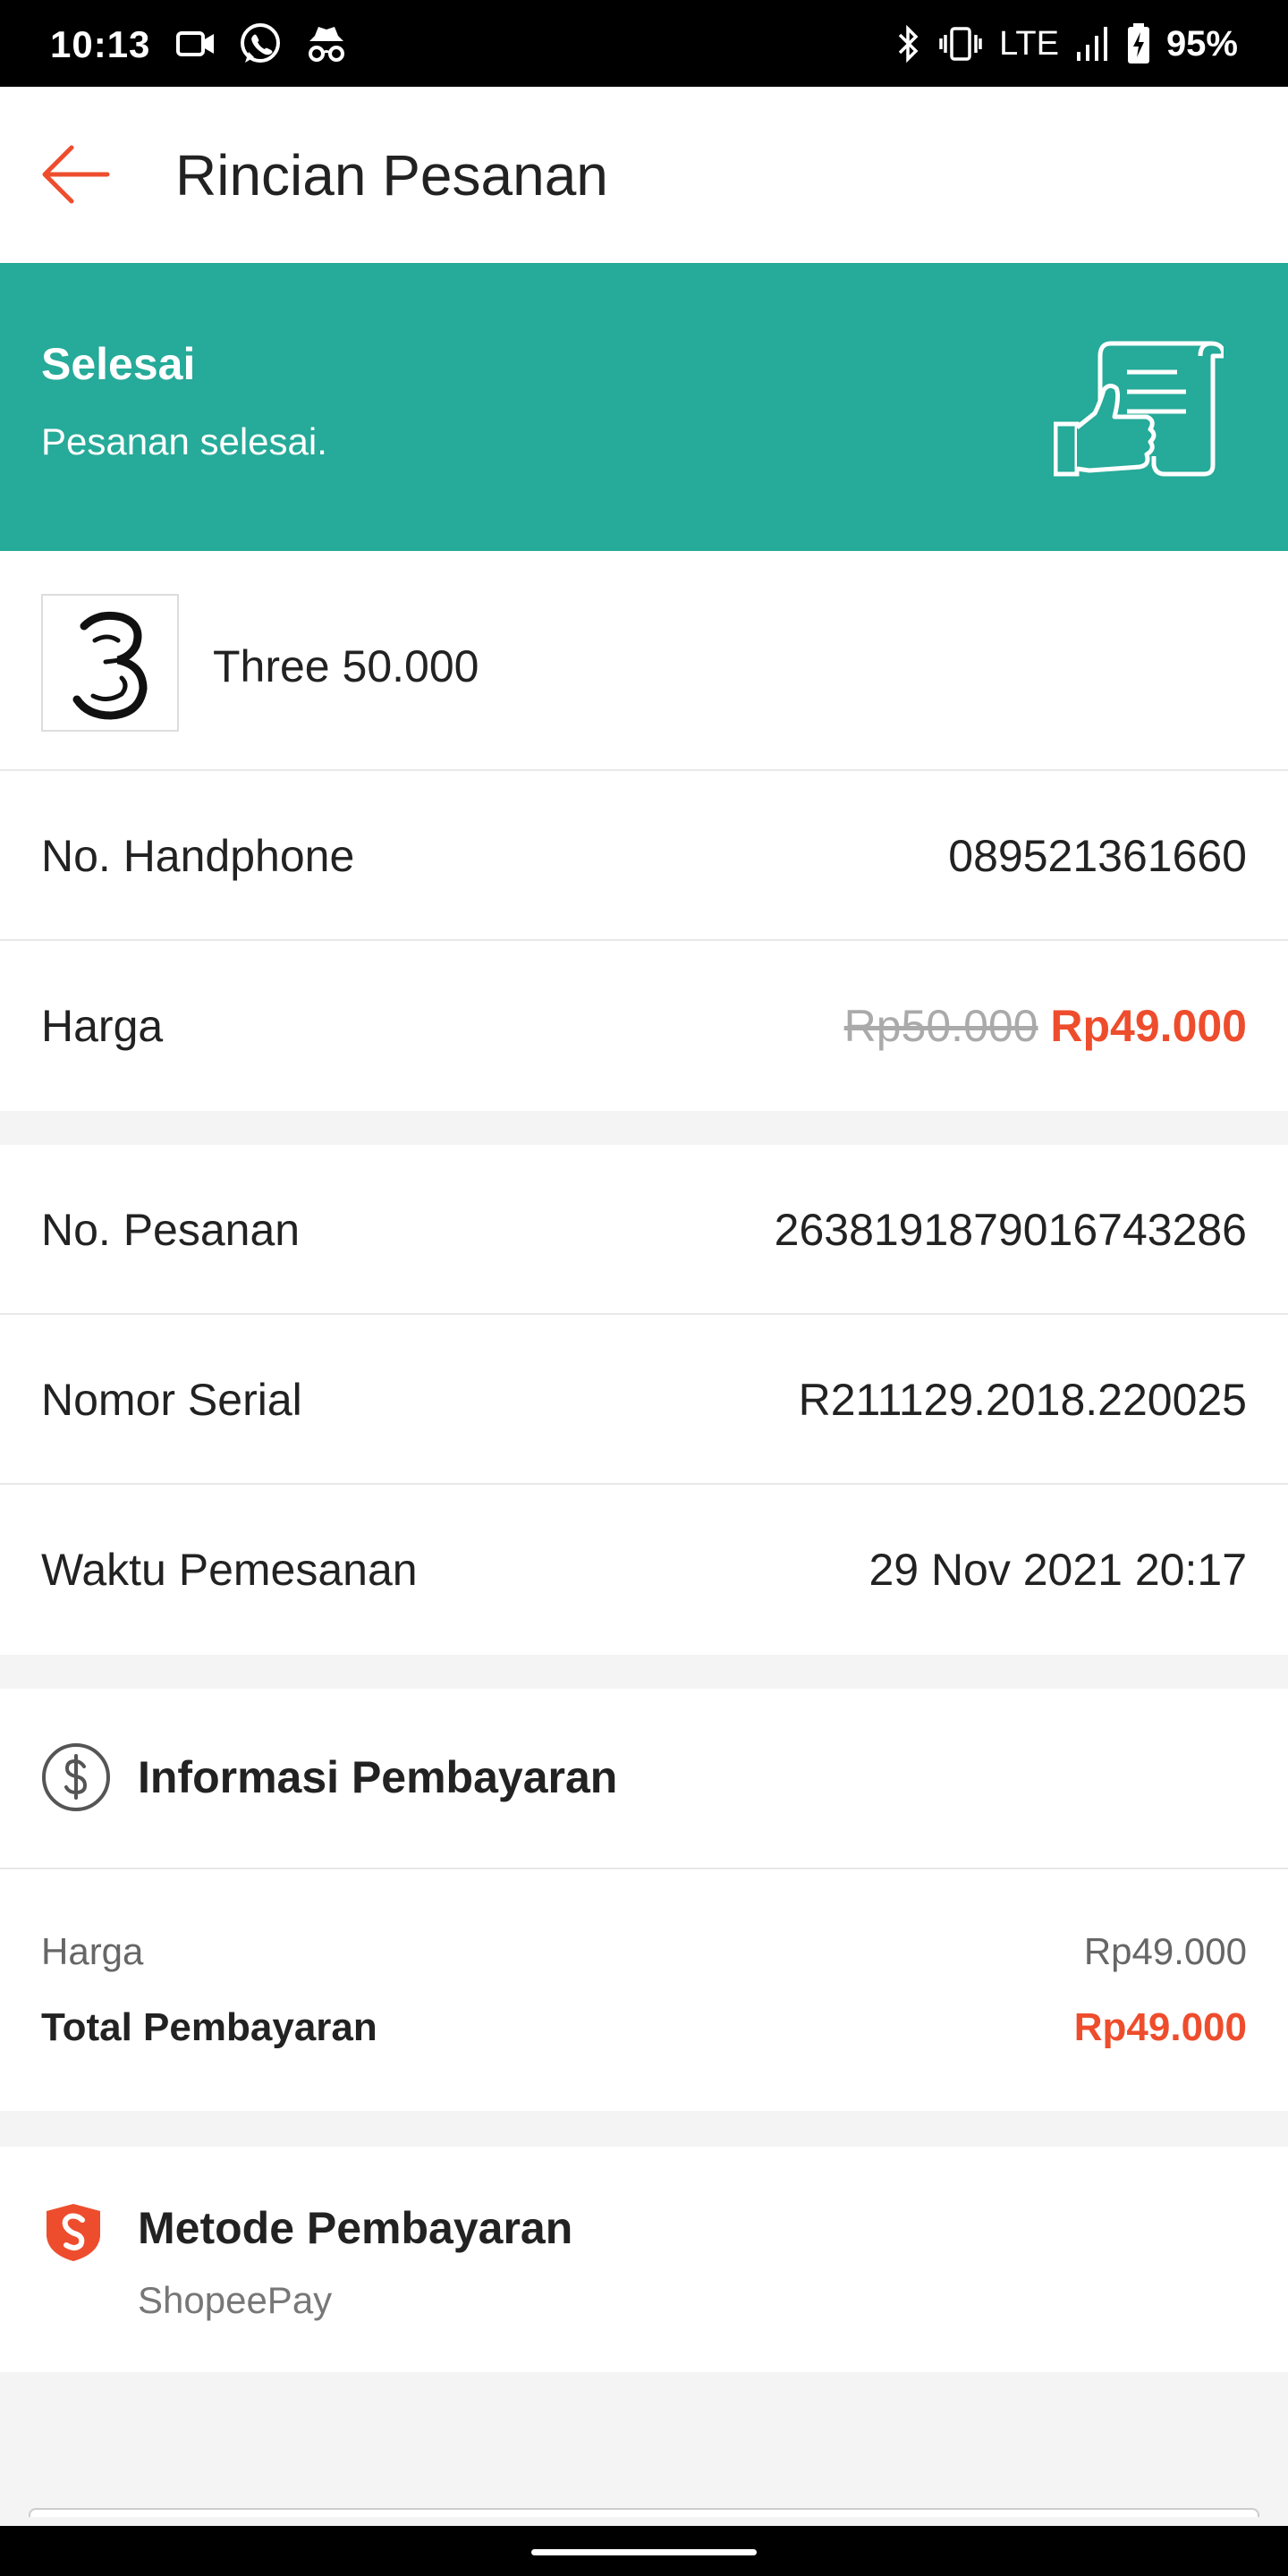 This screenshot has height=2576, width=1288. I want to click on product-name: Three 50.000, so click(346, 666).